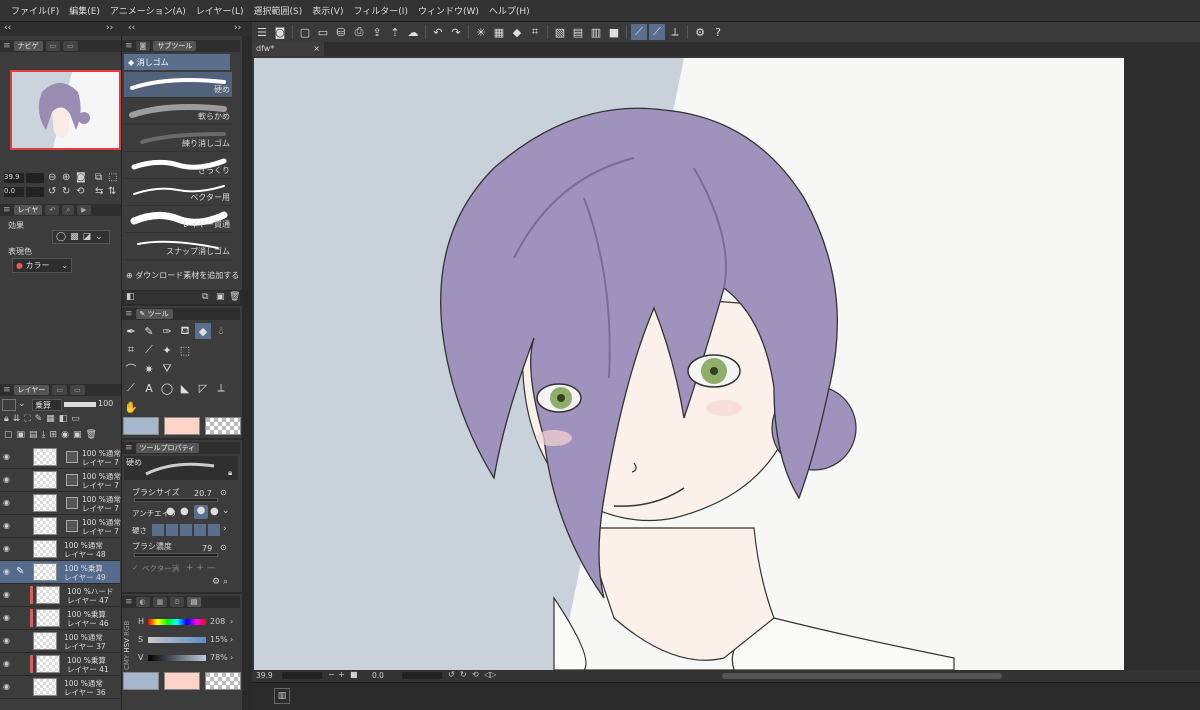 The image size is (1200, 710). I want to click on panel-scrollbar, so click(247, 373).